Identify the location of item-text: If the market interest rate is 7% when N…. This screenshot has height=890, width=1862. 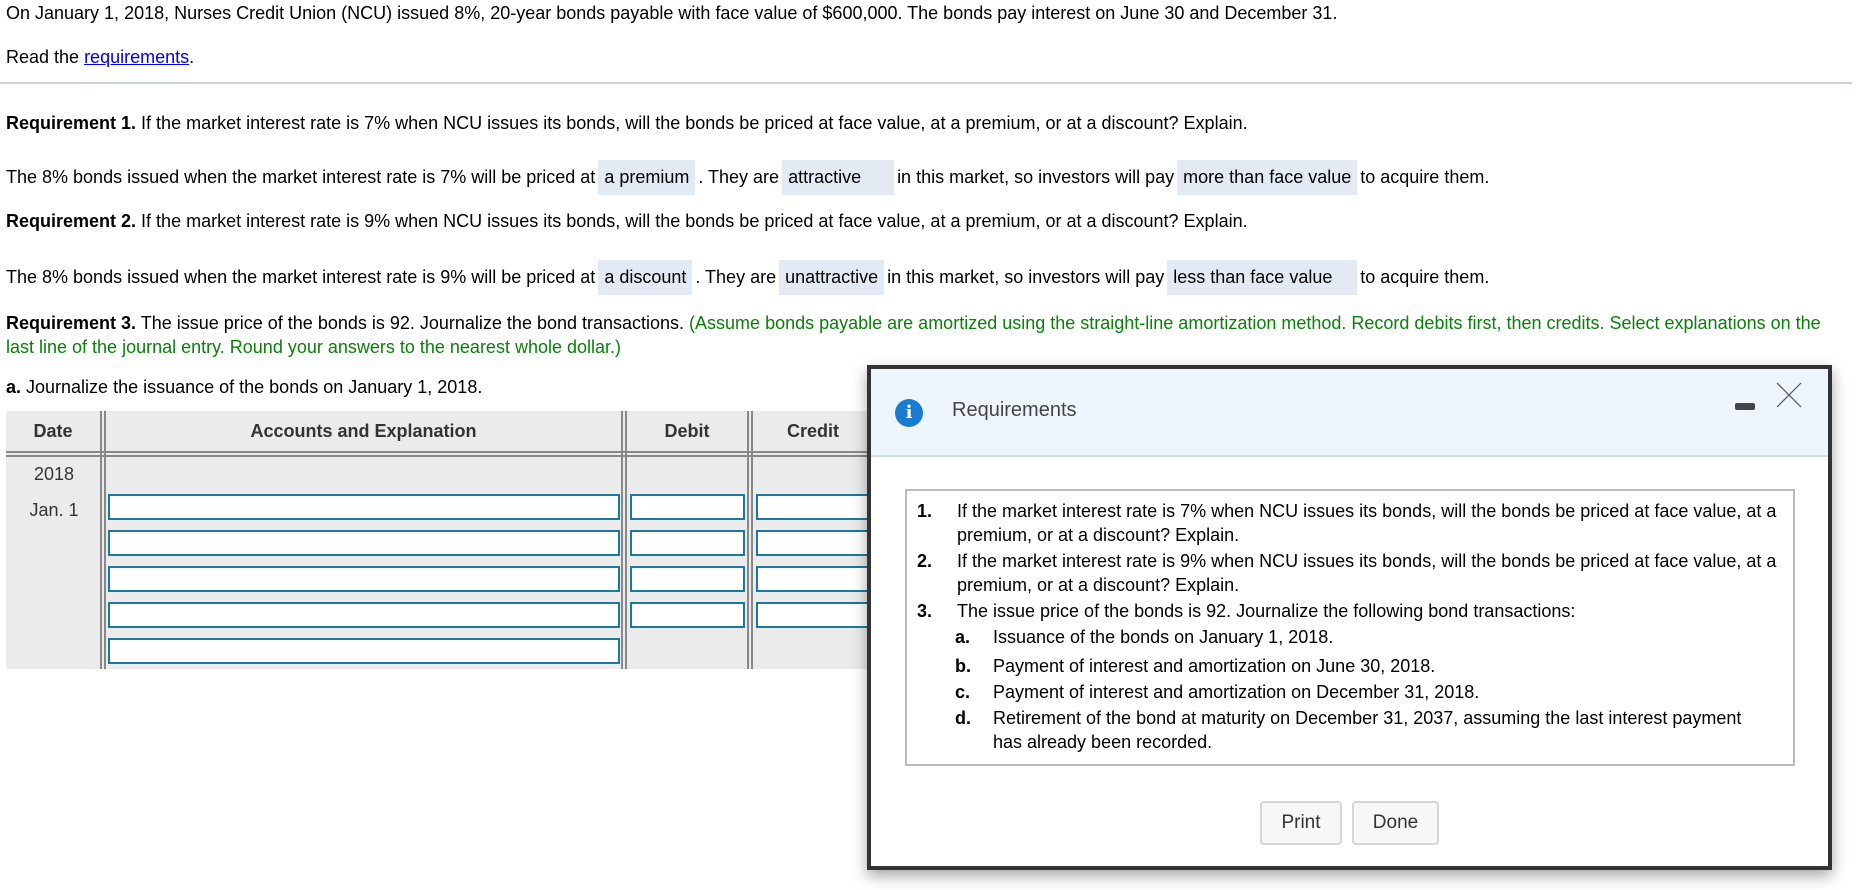
(1367, 523).